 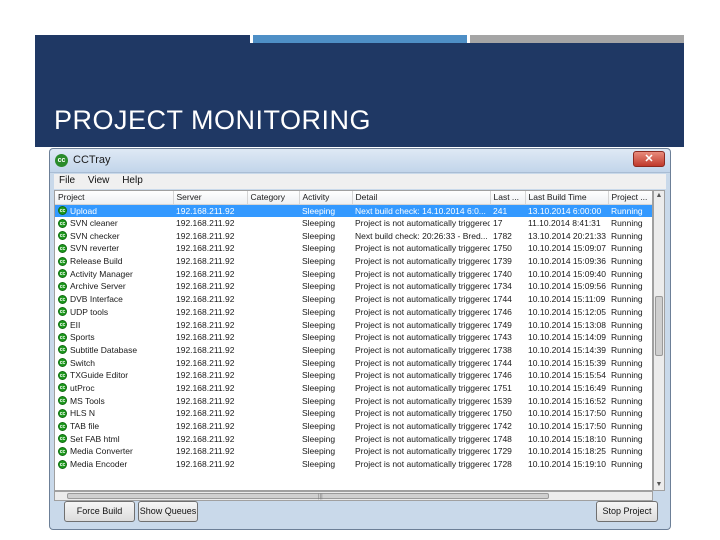 I want to click on menu-view: View, so click(x=99, y=180).